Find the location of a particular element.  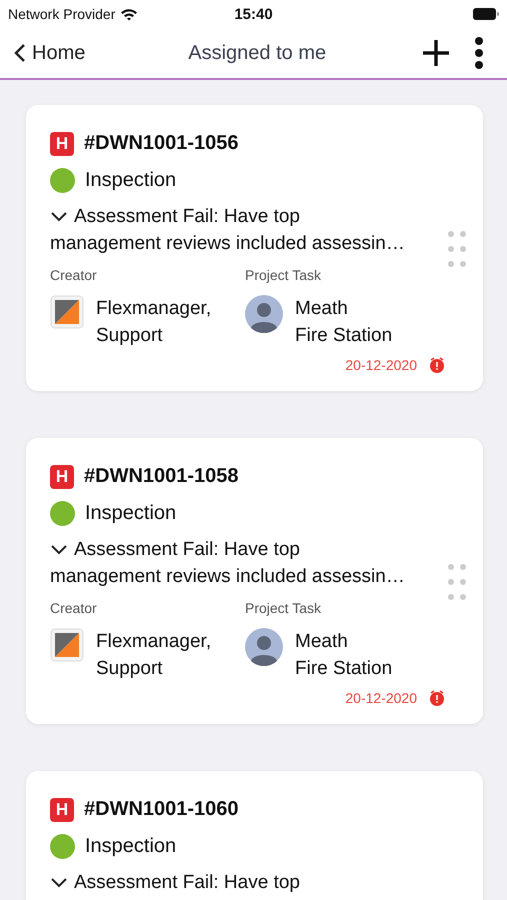

add-button is located at coordinates (436, 53).